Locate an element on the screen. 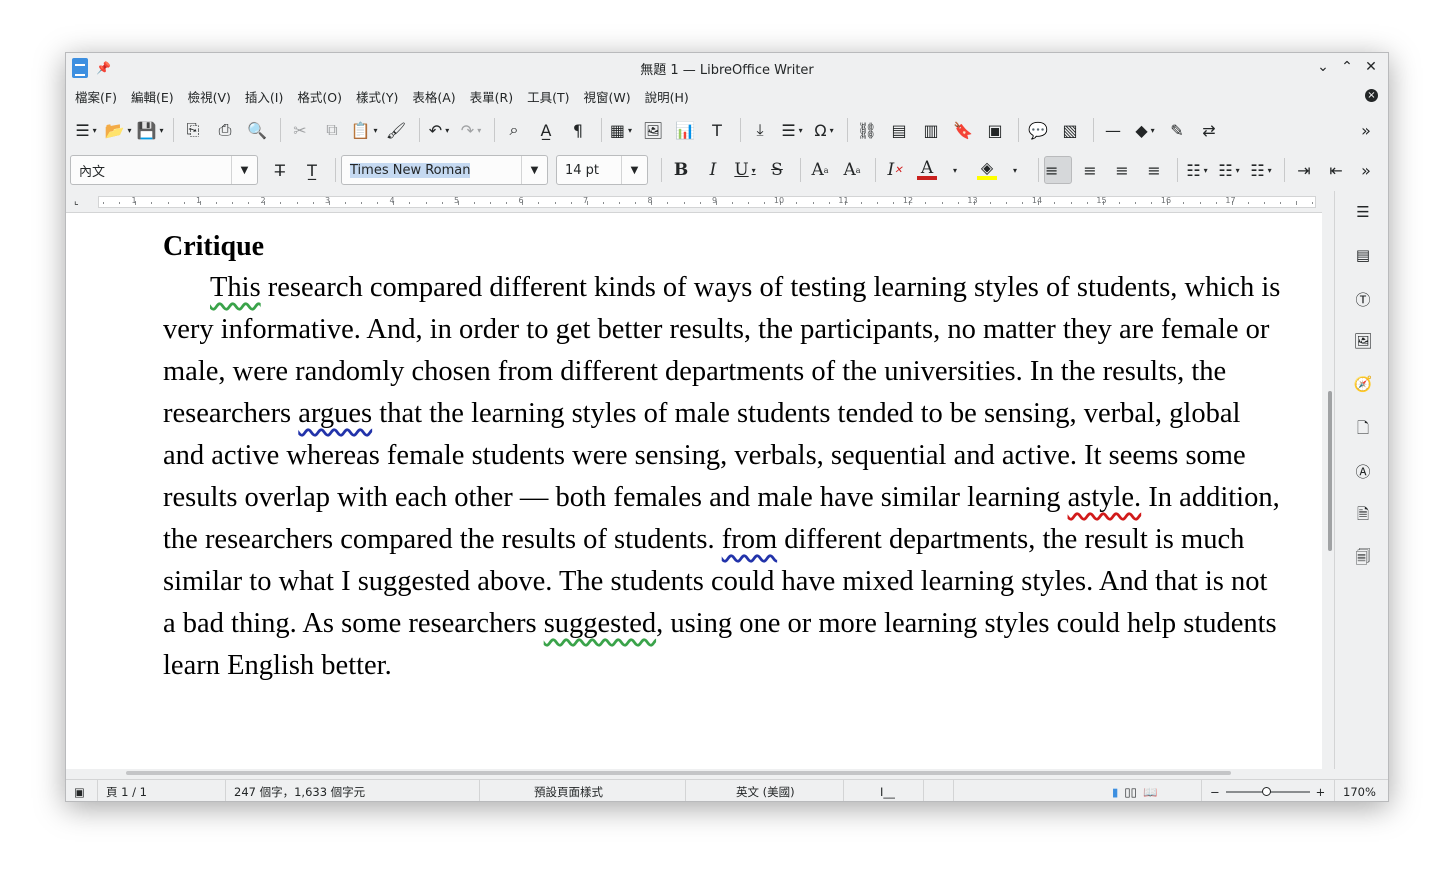 The image size is (1453, 878). copy-icon: ⧉ is located at coordinates (332, 130).